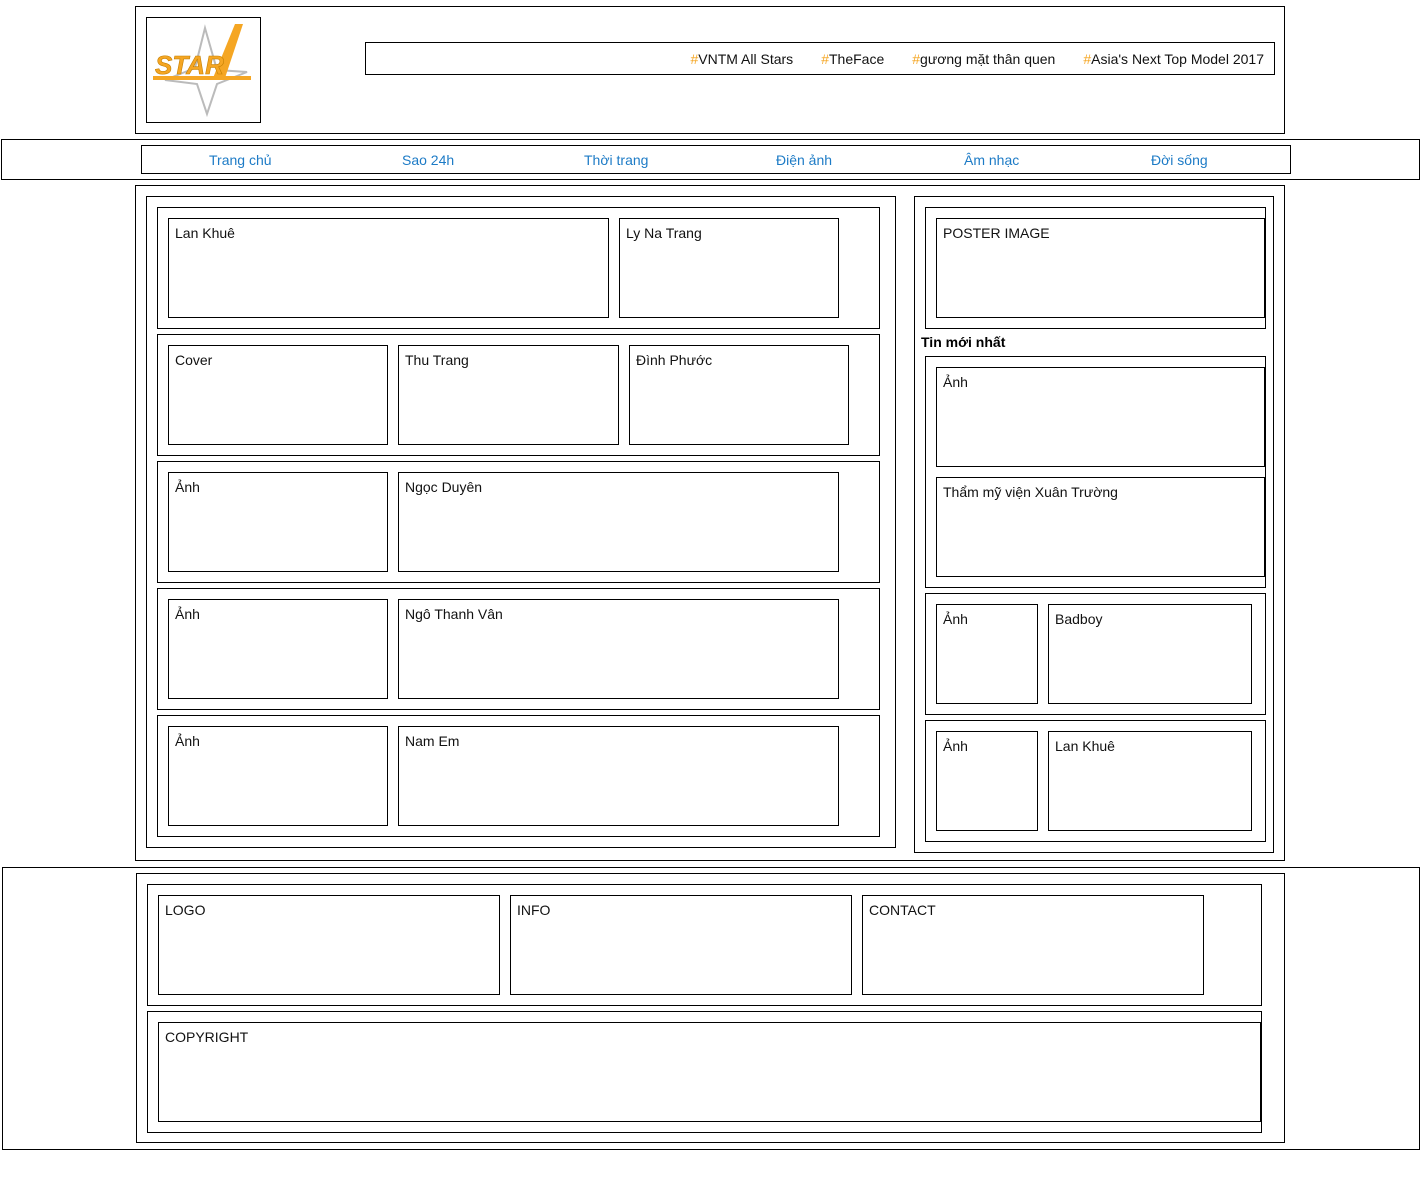 This screenshot has height=1200, width=1421. What do you see at coordinates (1173, 59) in the screenshot?
I see `hashtag-asia-ntm: #Asia's Next Top Model 2017` at bounding box center [1173, 59].